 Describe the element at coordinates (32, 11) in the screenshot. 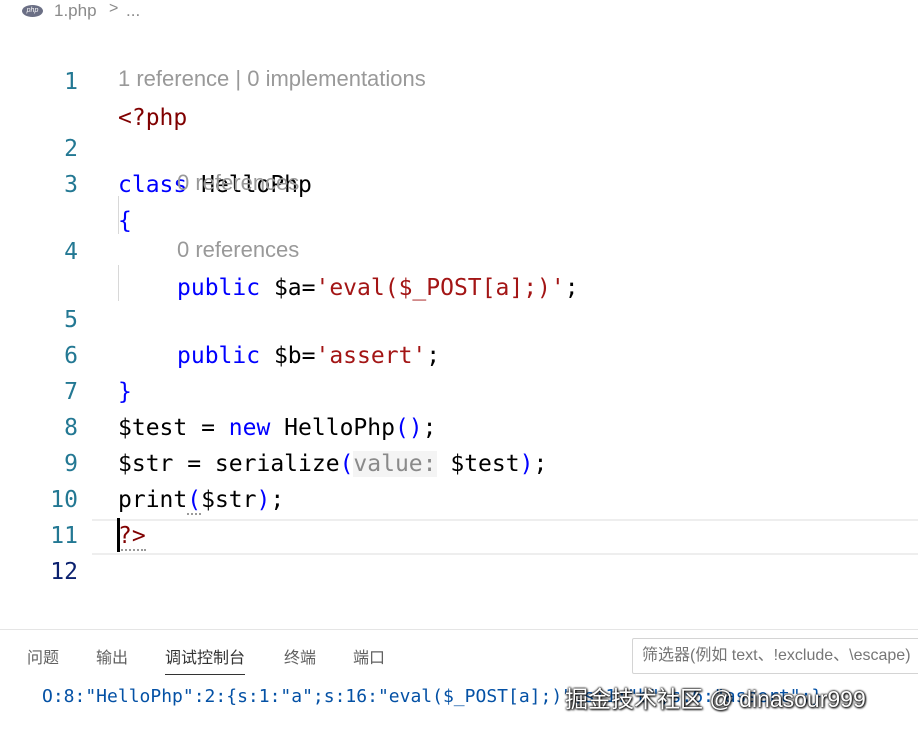

I see `php-file-icon: php` at that location.